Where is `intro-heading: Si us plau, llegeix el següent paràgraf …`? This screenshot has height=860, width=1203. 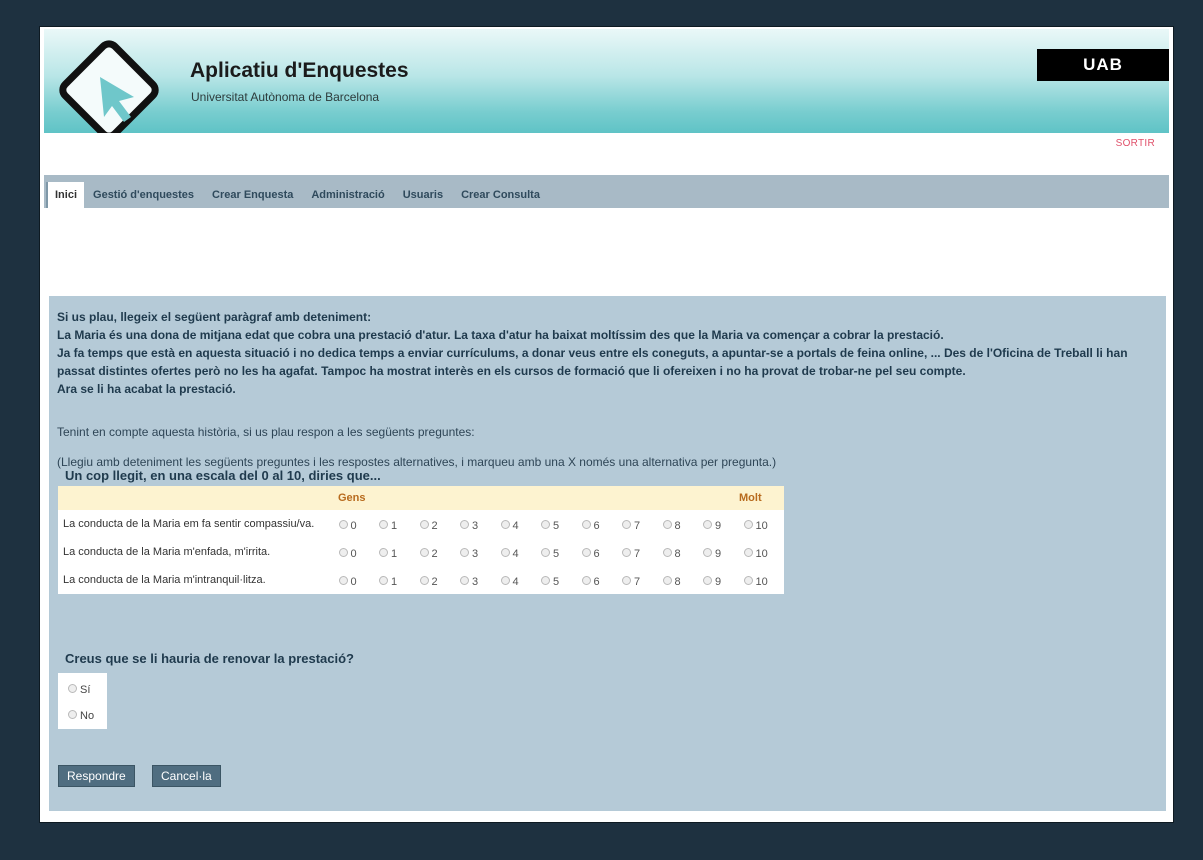
intro-heading: Si us plau, llegeix el següent paràgraf … is located at coordinates (214, 317).